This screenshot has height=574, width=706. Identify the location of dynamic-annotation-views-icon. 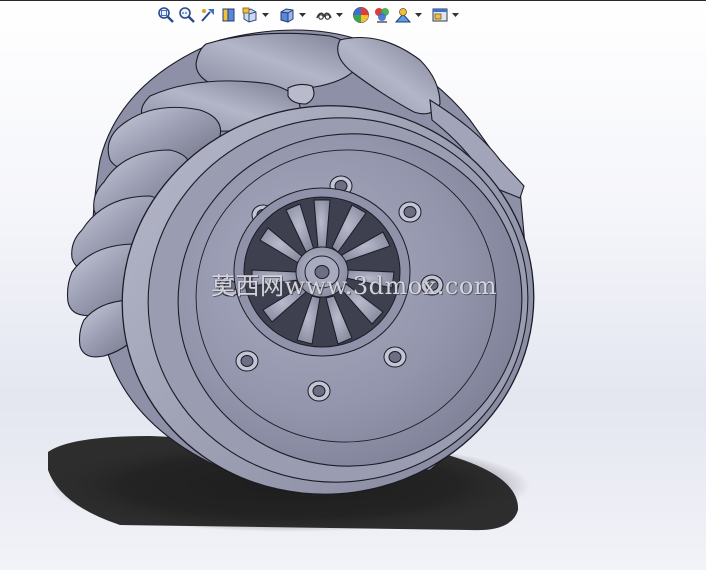
(250, 15).